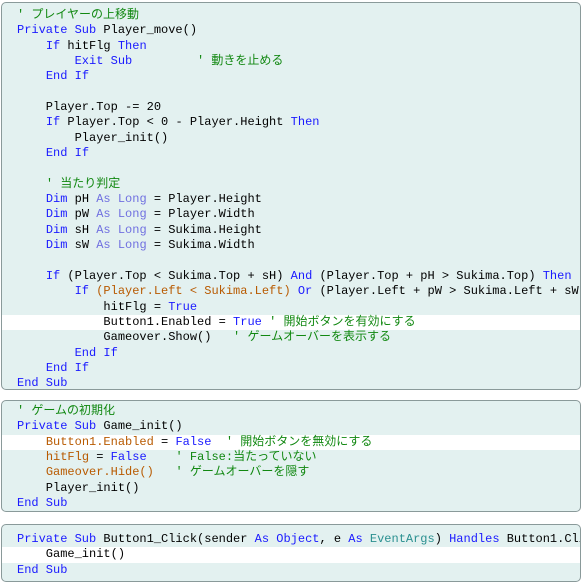 Image resolution: width=584 pixels, height=582 pixels. I want to click on code-line: Button1.Enabled = True ' 開始ボタンを有効にする, so click(291, 322).